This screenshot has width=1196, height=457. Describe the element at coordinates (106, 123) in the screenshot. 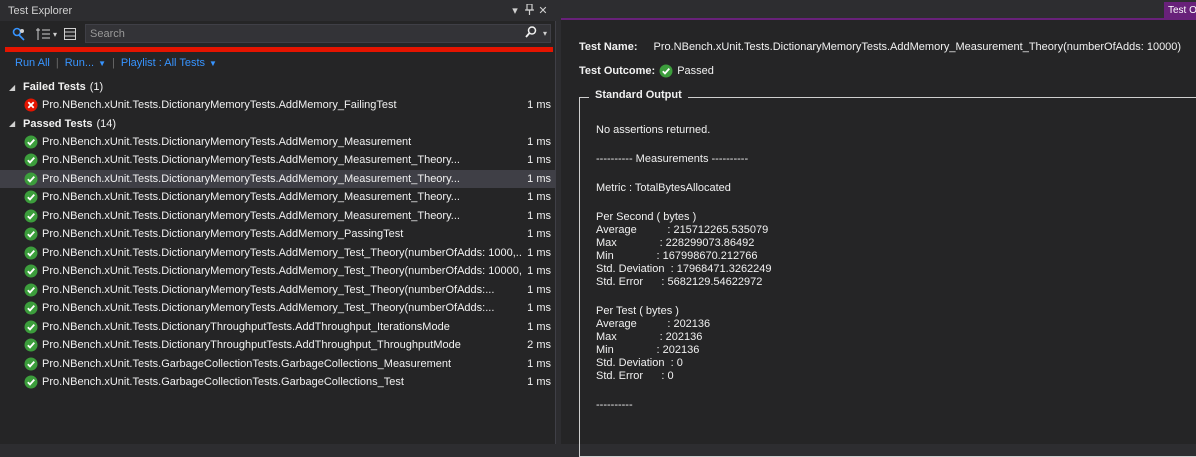

I see `group-count: (14)` at that location.